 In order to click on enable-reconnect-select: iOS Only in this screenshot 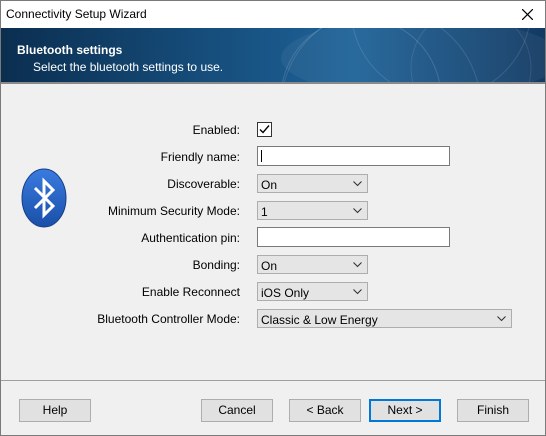, I will do `click(312, 291)`.